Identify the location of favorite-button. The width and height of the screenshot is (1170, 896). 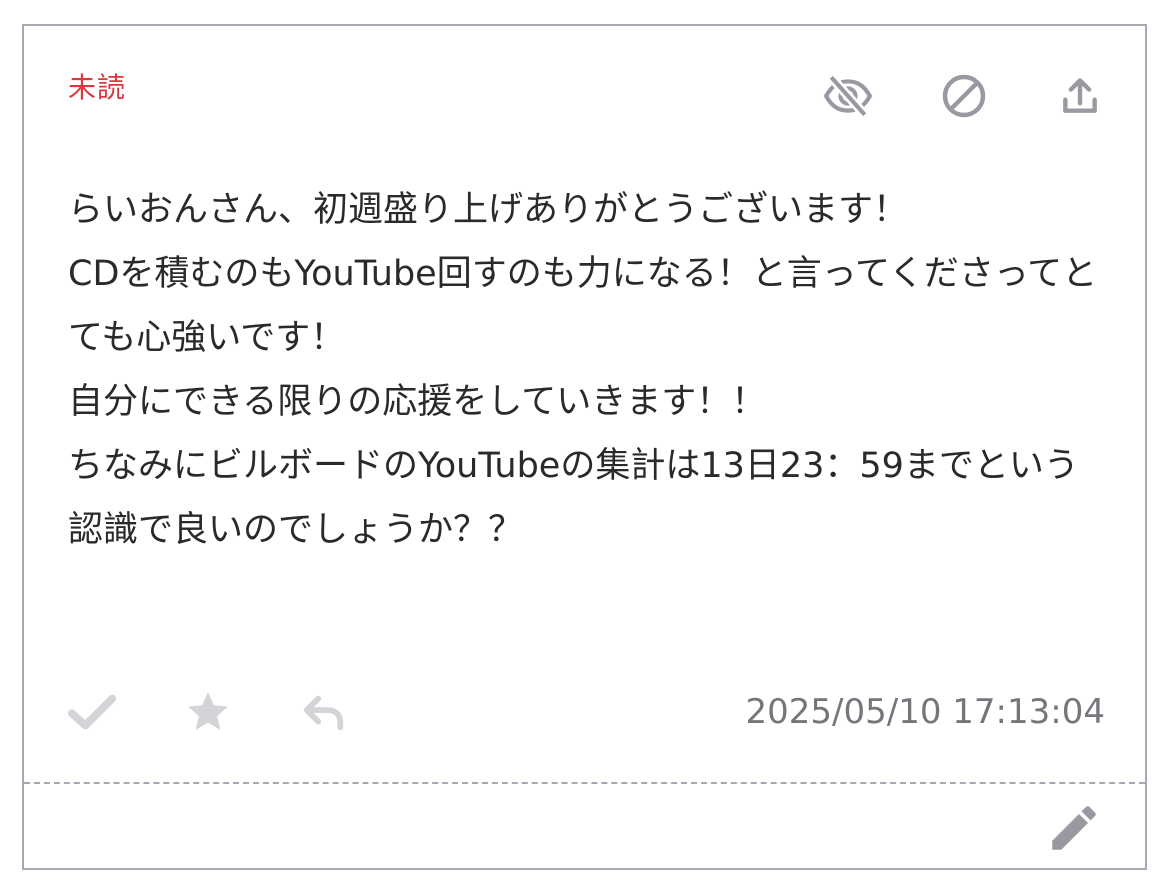
(208, 712).